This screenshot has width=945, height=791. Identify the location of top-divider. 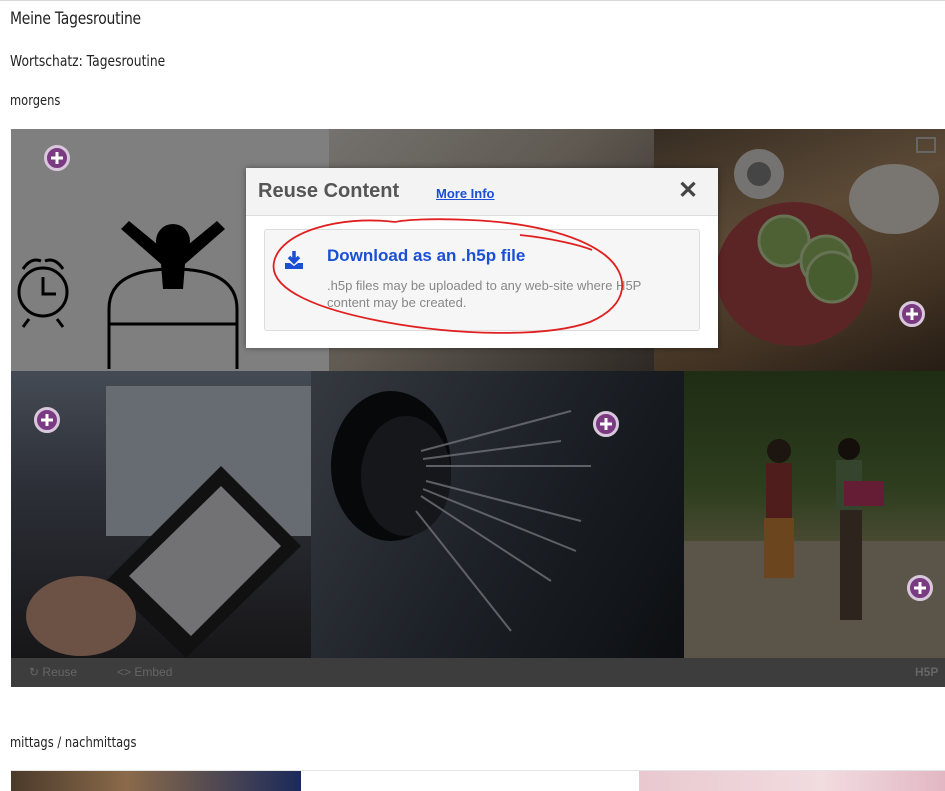
(472, 0).